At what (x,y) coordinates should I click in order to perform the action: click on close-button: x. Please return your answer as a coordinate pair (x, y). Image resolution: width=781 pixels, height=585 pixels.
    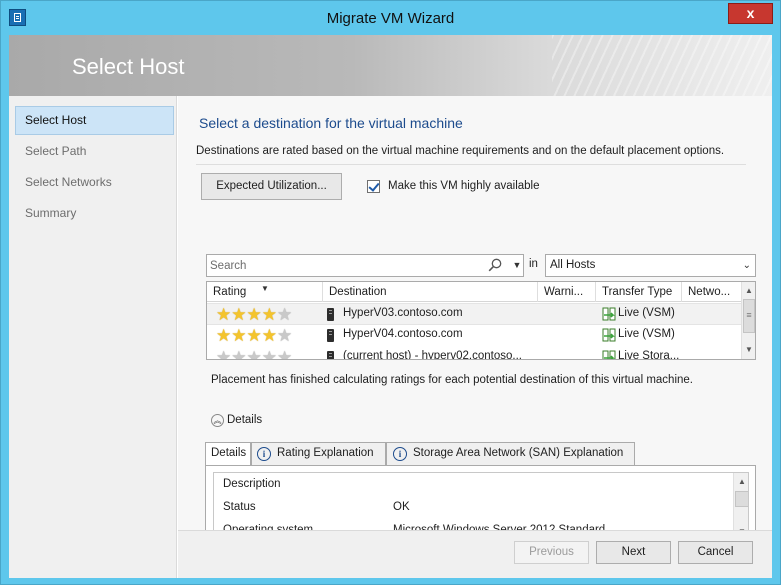
    Looking at the image, I should click on (750, 13).